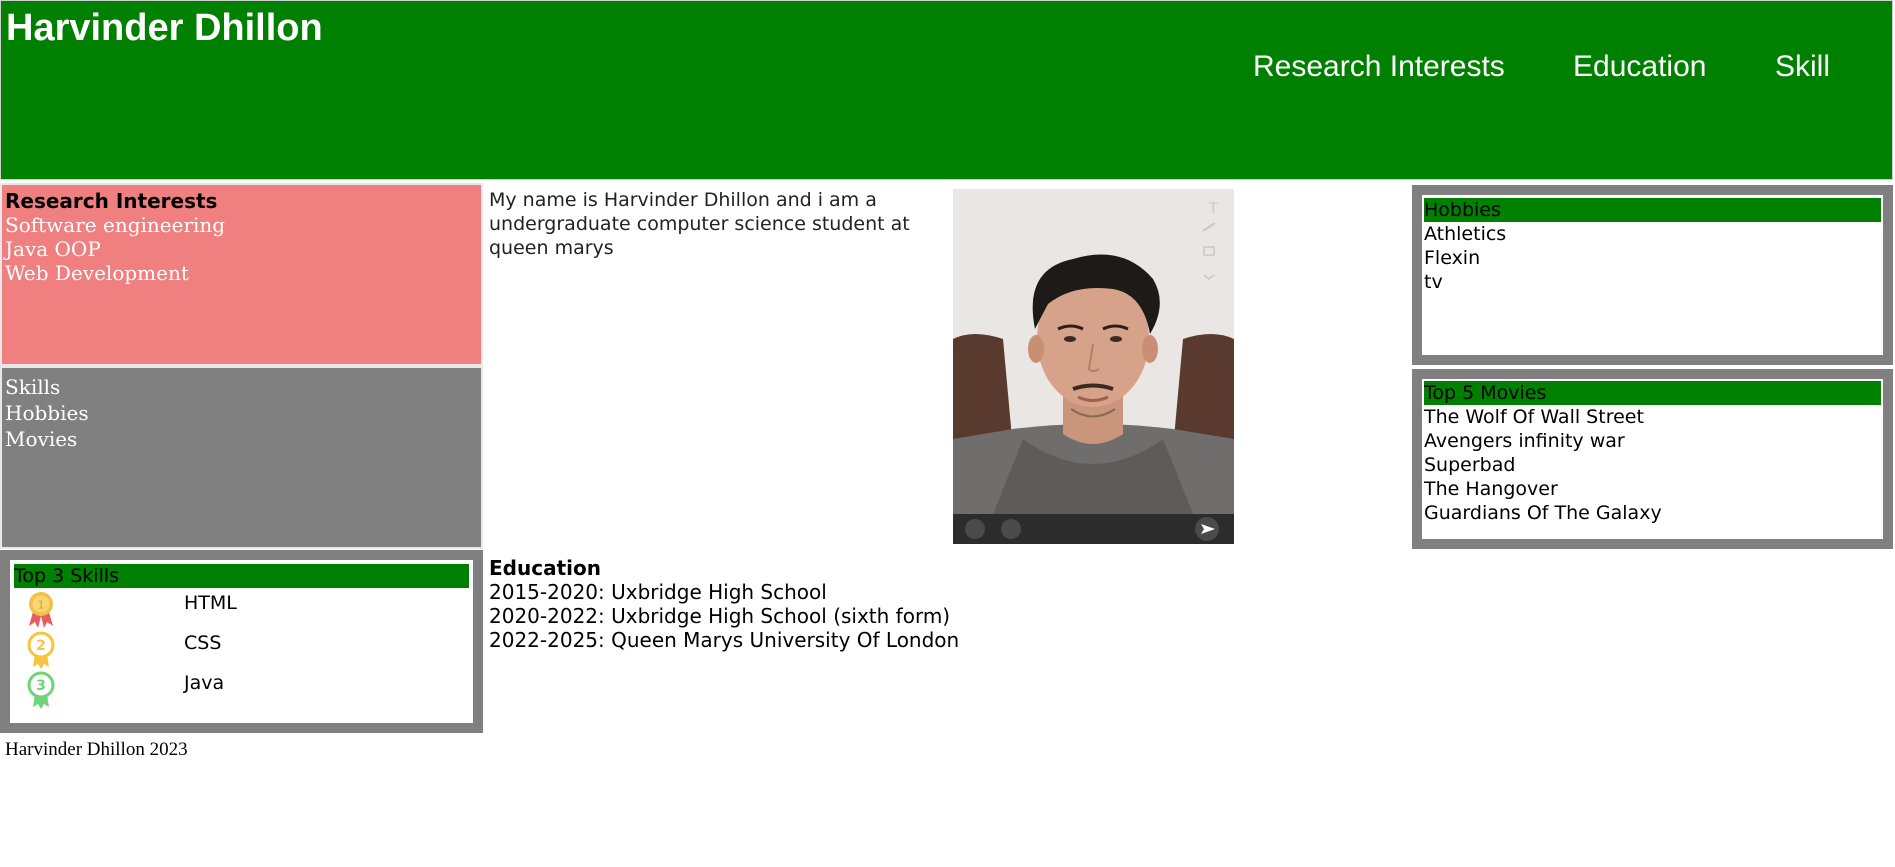 This screenshot has height=867, width=1895. What do you see at coordinates (1543, 513) in the screenshot?
I see `movie-item: Guardians Of The Galaxy` at bounding box center [1543, 513].